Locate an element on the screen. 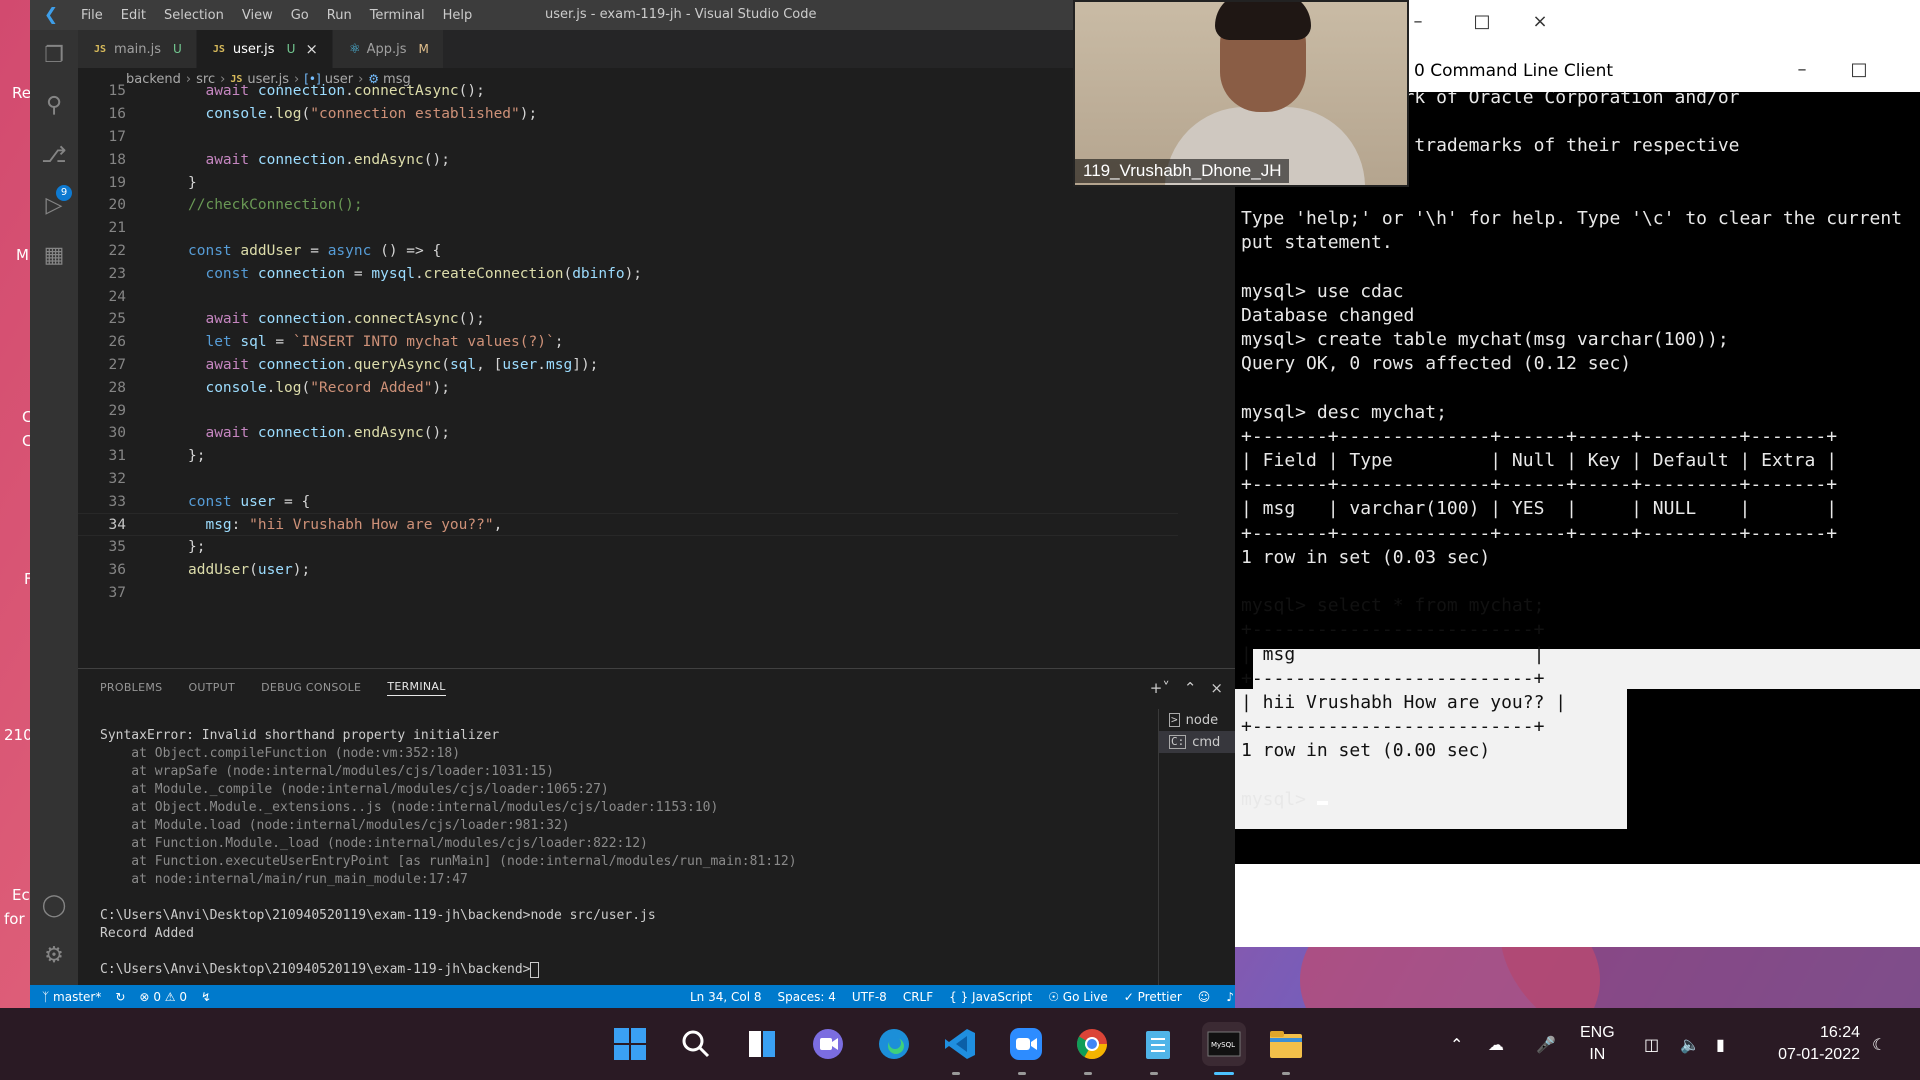 This screenshot has width=1920, height=1080. sync-icon: ↻ is located at coordinates (120, 997).